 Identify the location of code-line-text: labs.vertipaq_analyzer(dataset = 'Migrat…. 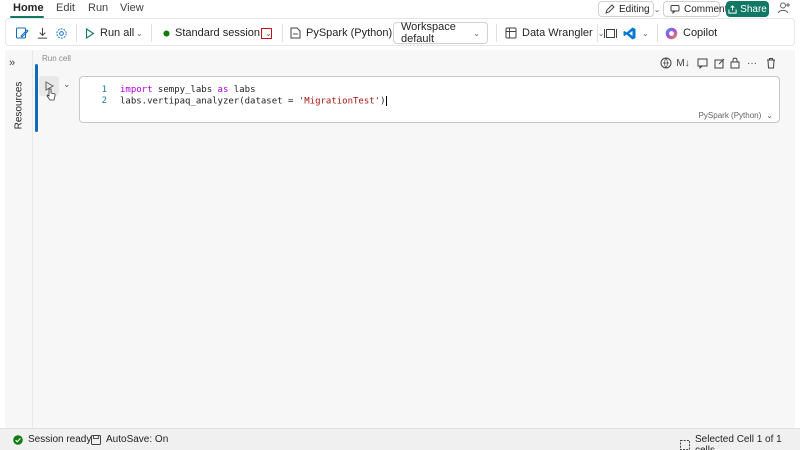
(253, 101).